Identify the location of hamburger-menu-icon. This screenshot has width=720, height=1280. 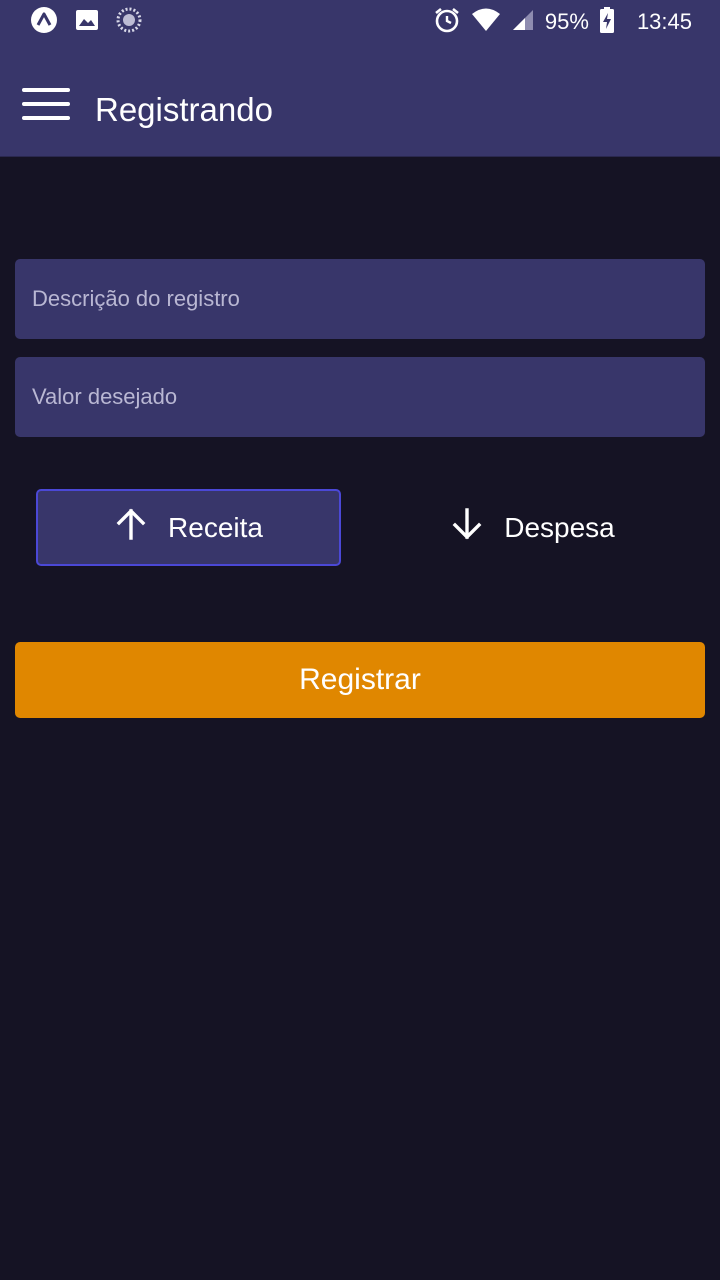
(46, 106).